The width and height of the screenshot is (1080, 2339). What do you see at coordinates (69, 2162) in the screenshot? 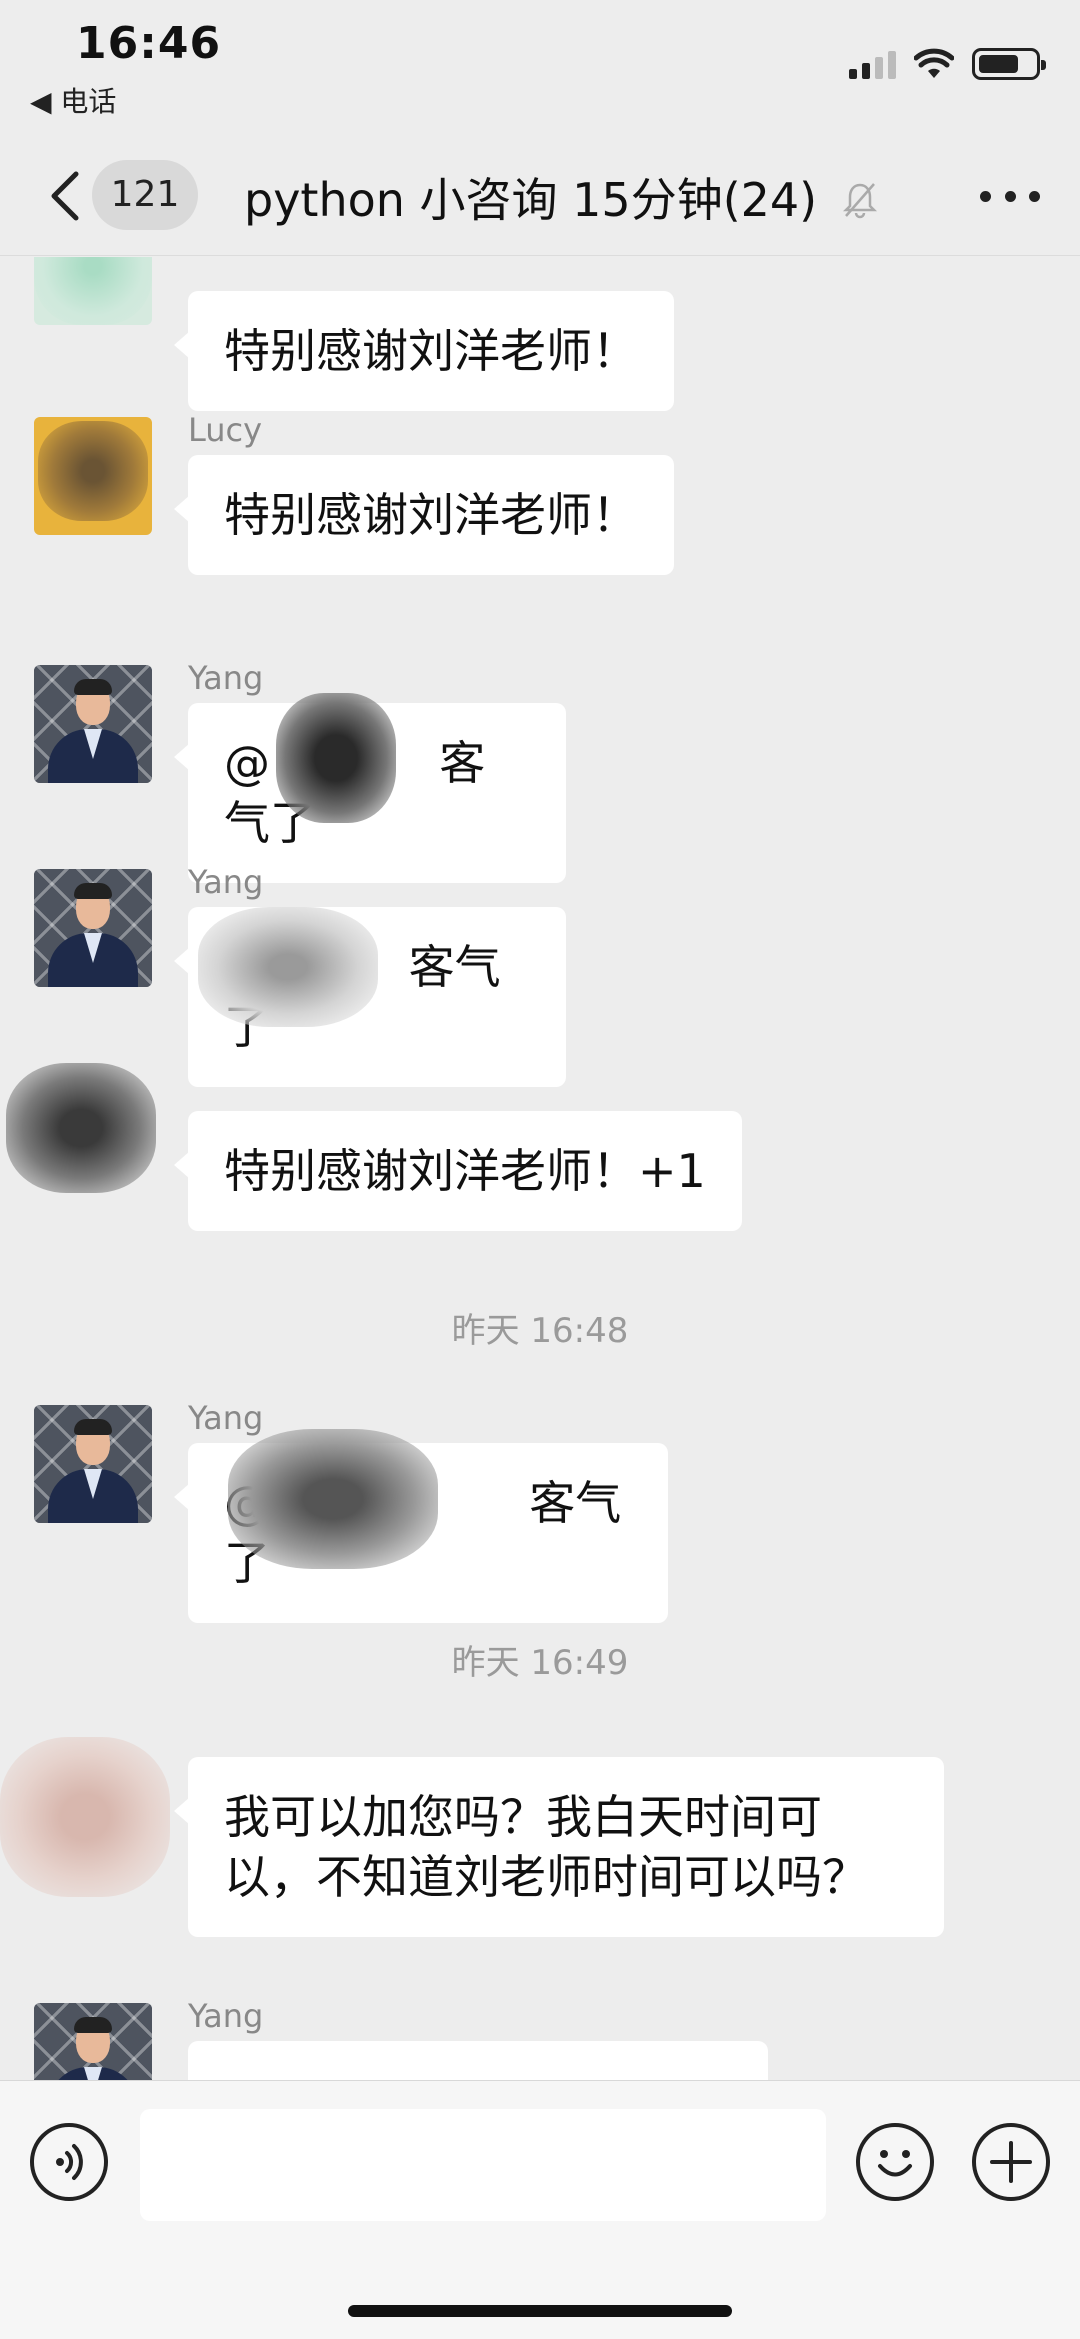
I see `voice-icon` at bounding box center [69, 2162].